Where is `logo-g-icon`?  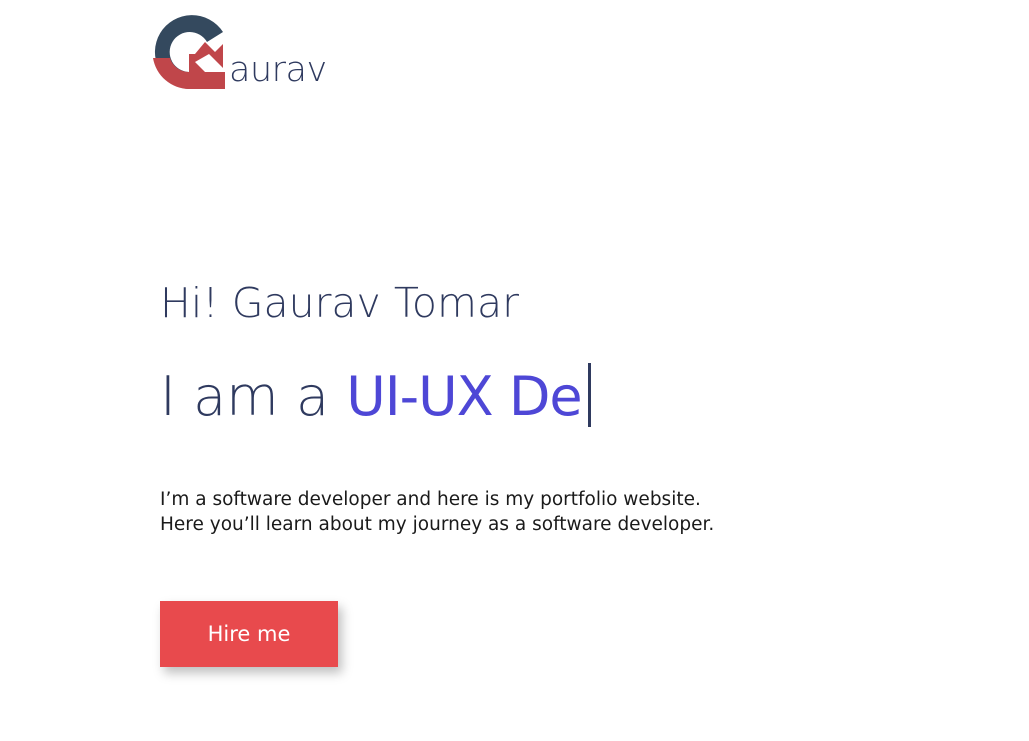
logo-g-icon is located at coordinates (189, 52).